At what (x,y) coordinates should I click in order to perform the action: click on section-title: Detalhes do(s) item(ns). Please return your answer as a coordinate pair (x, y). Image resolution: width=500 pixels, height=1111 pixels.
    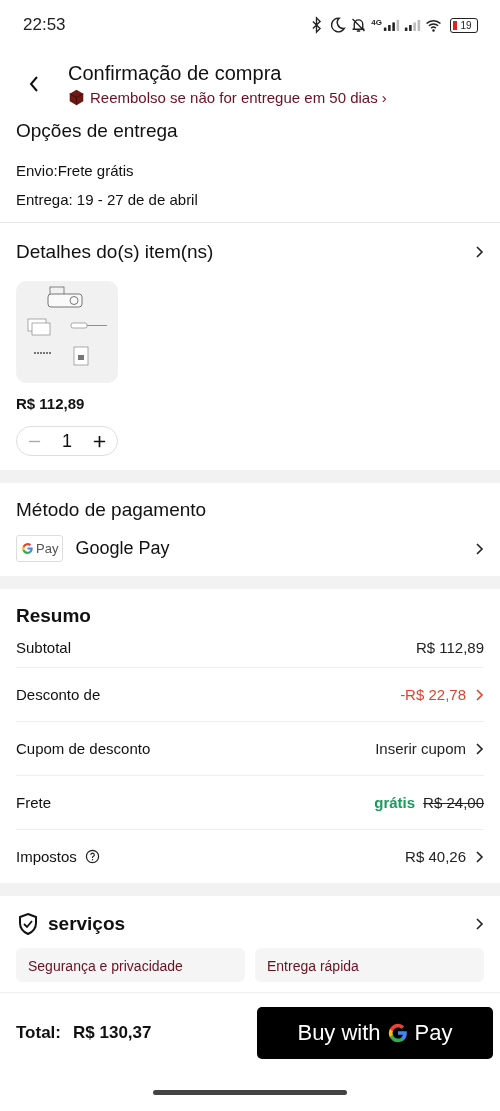
    Looking at the image, I should click on (115, 252).